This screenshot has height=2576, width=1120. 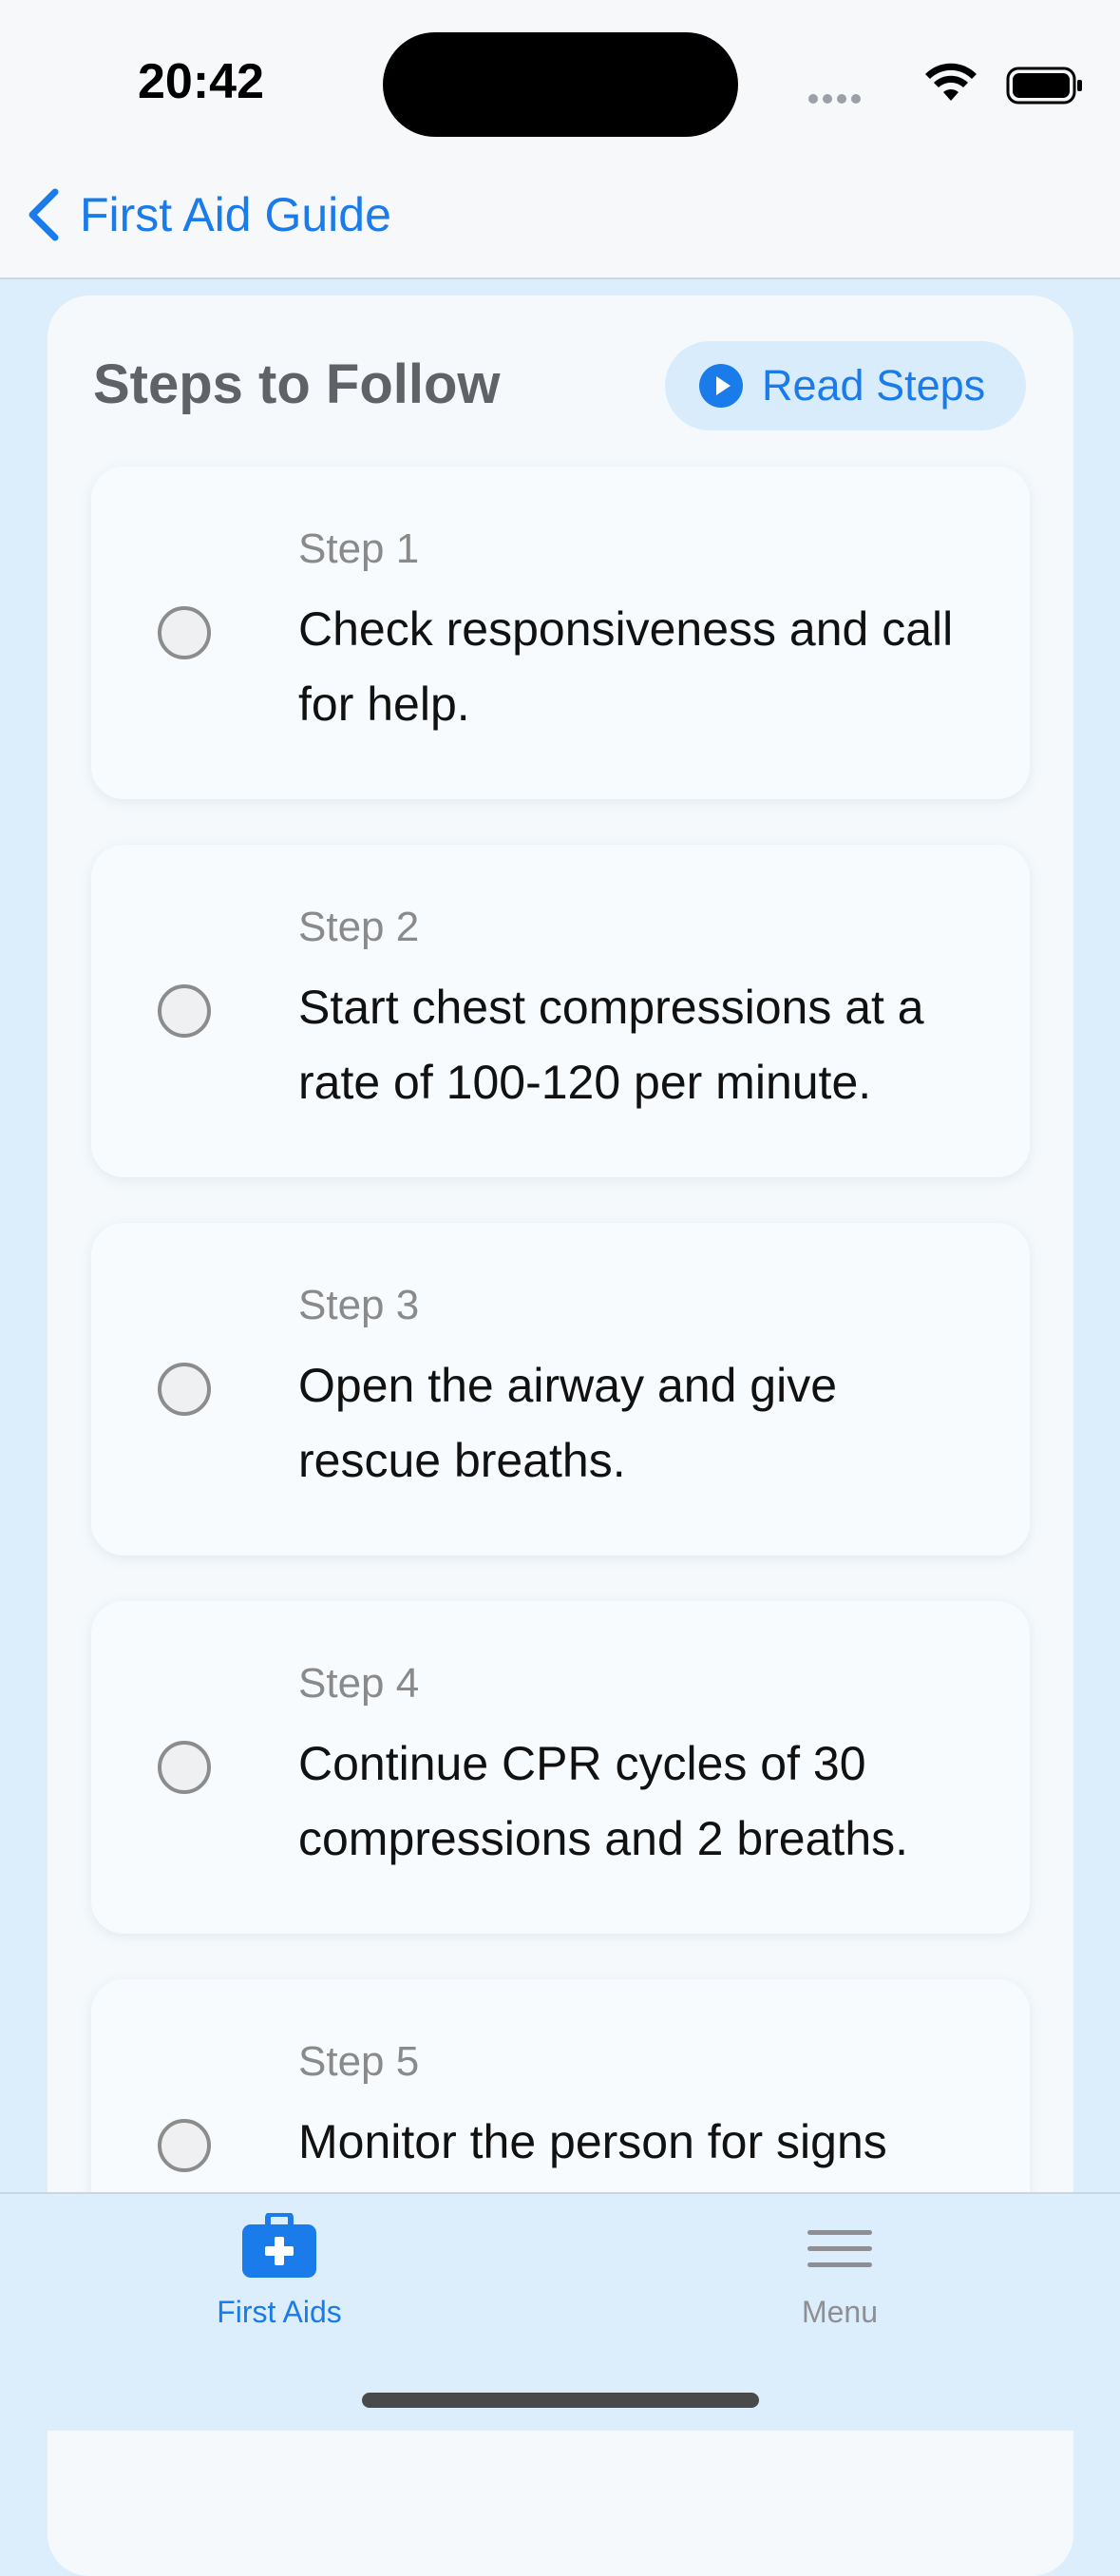 What do you see at coordinates (235, 214) in the screenshot?
I see `back-label: First Aid Guide` at bounding box center [235, 214].